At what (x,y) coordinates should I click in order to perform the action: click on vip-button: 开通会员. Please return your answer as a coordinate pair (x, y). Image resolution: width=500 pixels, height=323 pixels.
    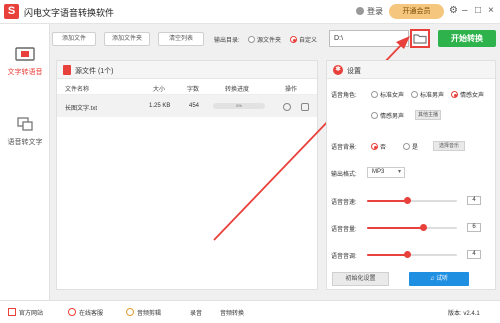
    Looking at the image, I should click on (416, 11).